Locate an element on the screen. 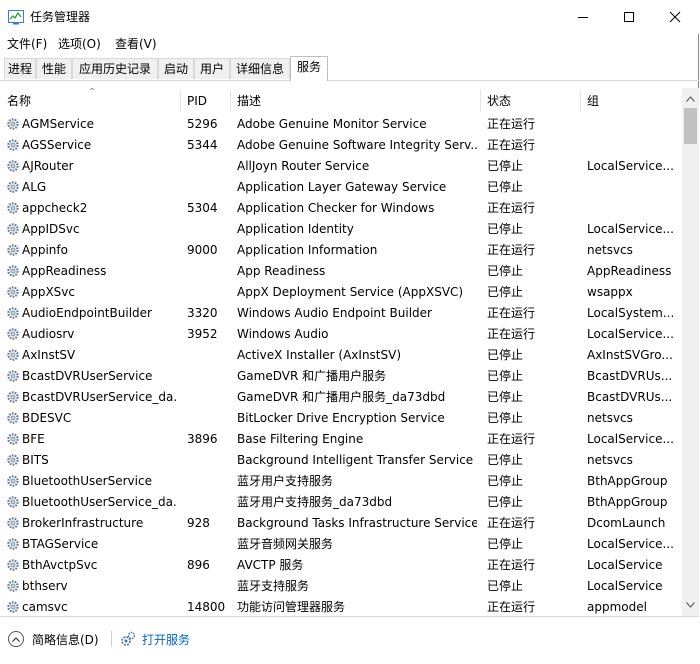 The width and height of the screenshot is (700, 664). minimize-button is located at coordinates (583, 17).